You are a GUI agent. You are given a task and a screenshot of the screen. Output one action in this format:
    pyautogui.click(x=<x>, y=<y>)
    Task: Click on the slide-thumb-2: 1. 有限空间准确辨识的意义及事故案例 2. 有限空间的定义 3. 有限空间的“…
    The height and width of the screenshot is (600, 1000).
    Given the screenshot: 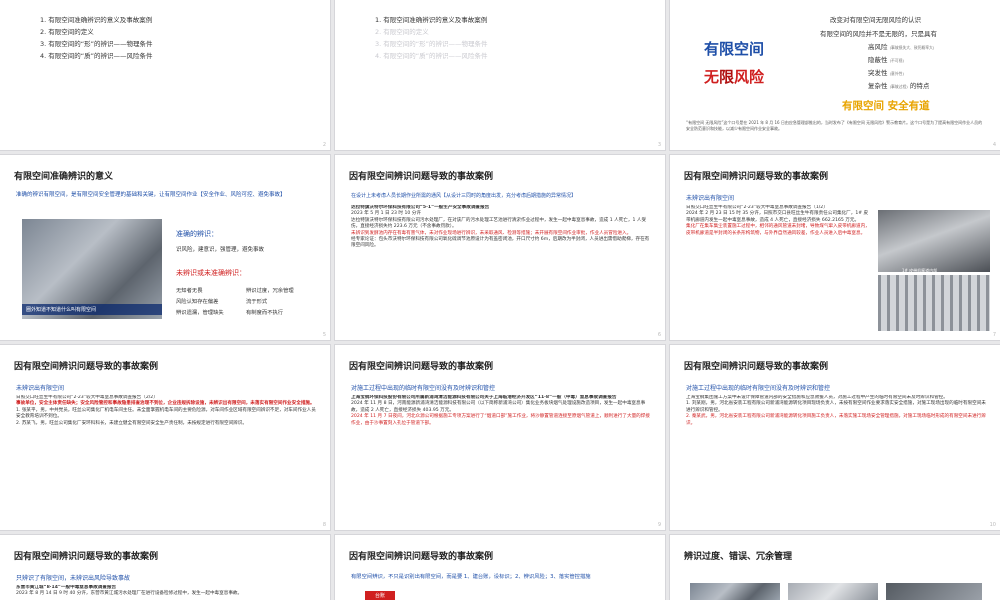 What is the action you would take?
    pyautogui.click(x=500, y=75)
    